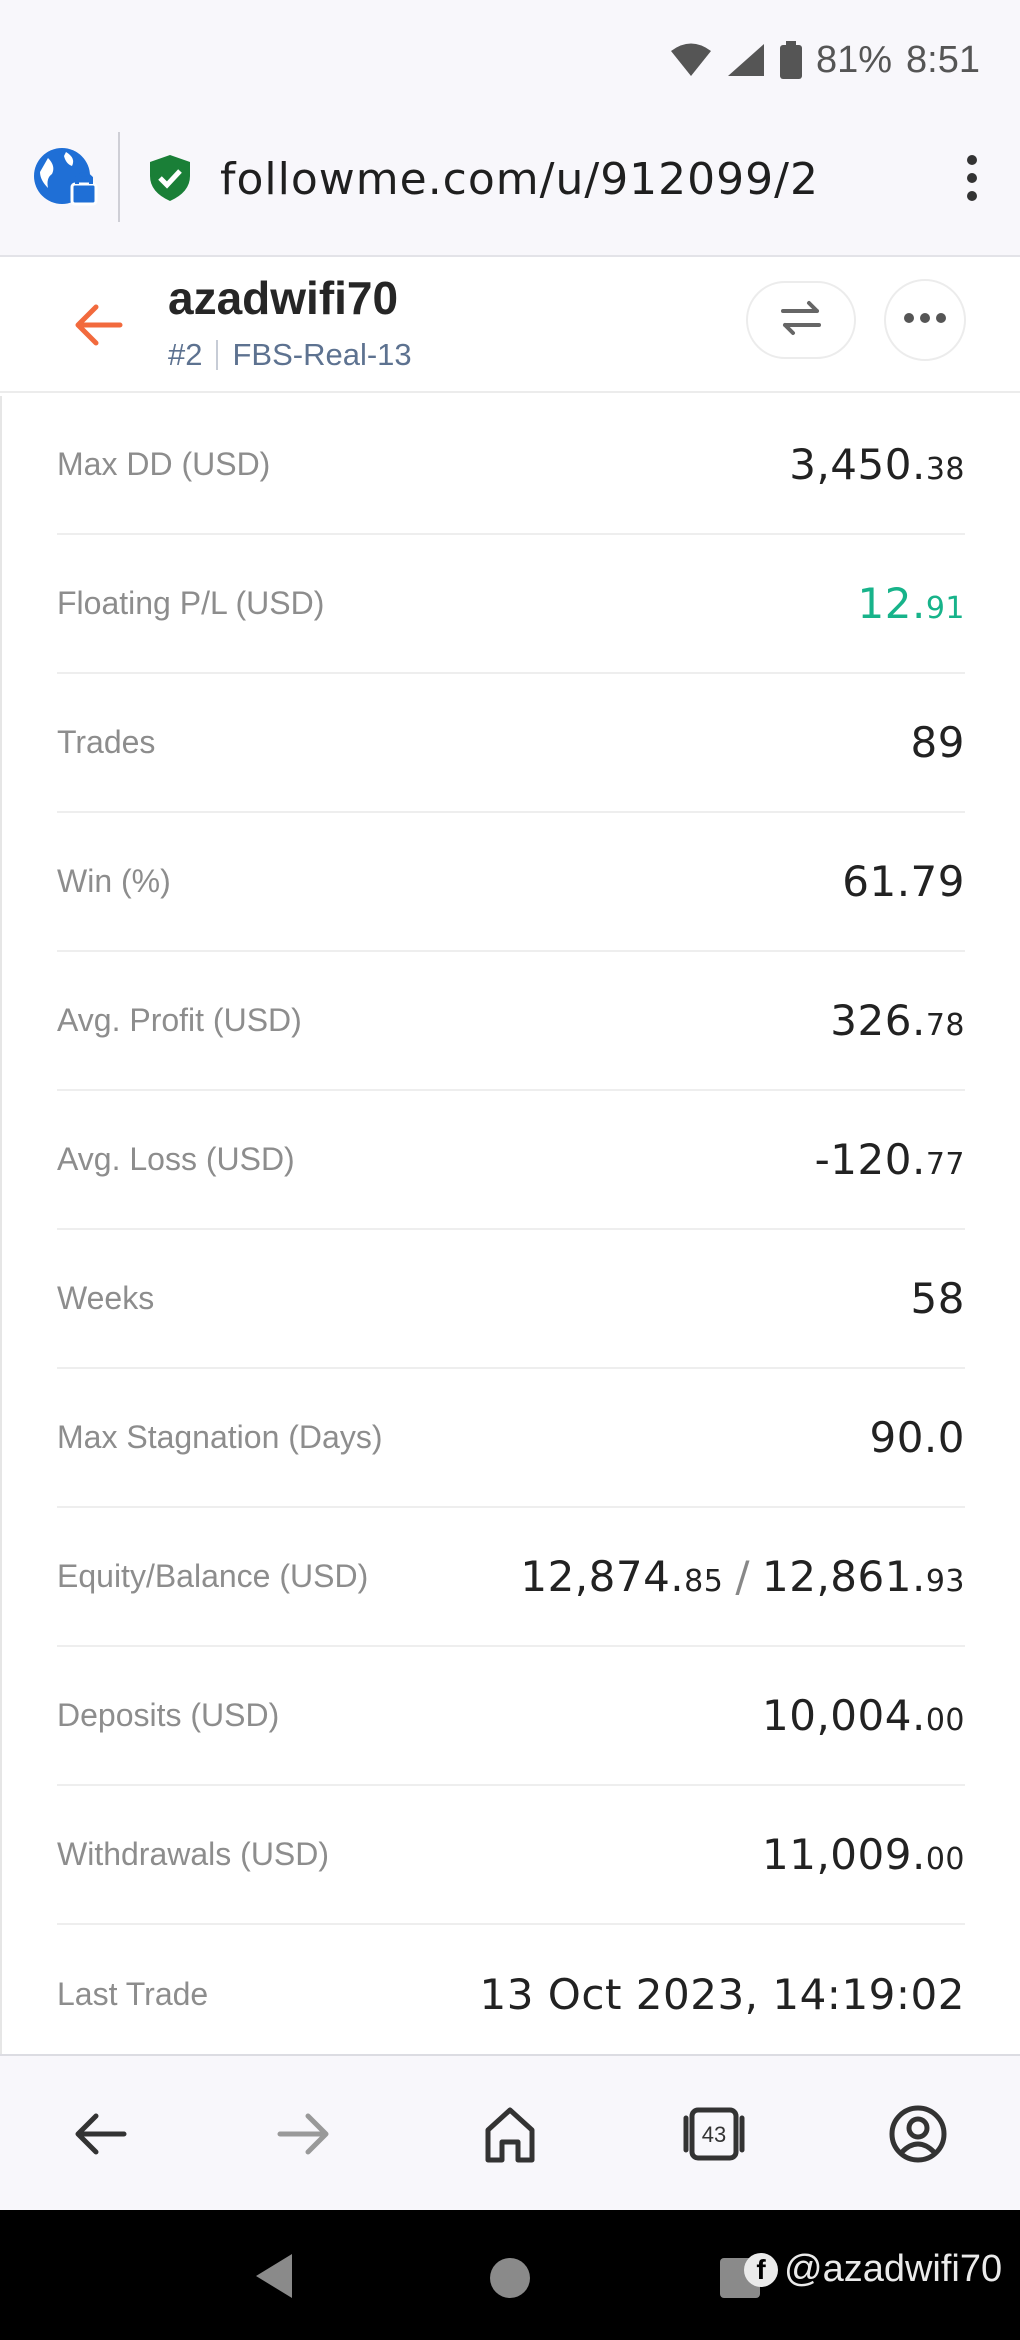  What do you see at coordinates (511, 1577) in the screenshot?
I see `stat-row-equity-balance: Equity/Balance (USD) 12,874.85/12,861.93` at bounding box center [511, 1577].